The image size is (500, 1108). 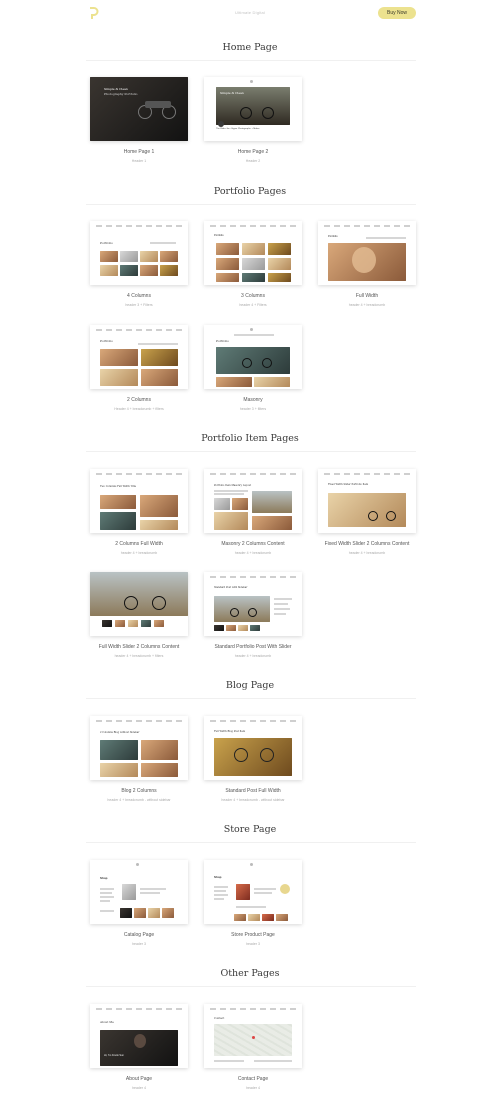 I want to click on thumbnail: 2 Columns Blog without Sidebar, so click(x=139, y=748).